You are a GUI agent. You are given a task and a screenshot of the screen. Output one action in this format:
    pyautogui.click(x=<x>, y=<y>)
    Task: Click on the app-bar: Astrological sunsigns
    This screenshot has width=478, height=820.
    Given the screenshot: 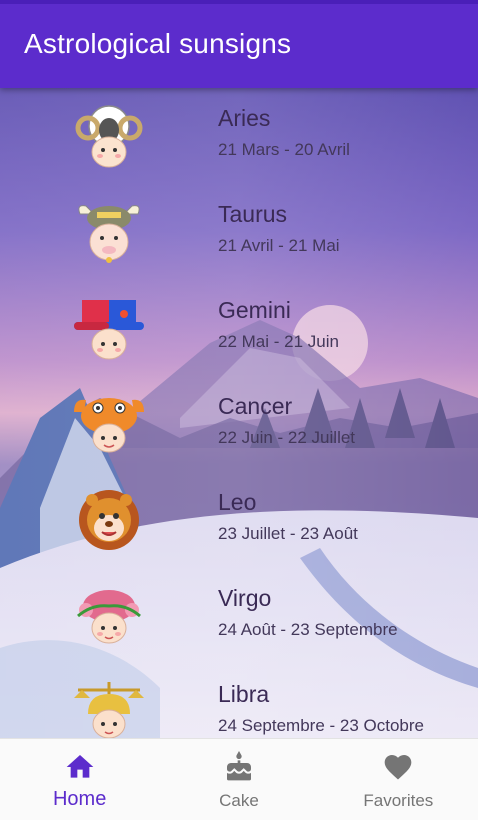 What is the action you would take?
    pyautogui.click(x=239, y=44)
    